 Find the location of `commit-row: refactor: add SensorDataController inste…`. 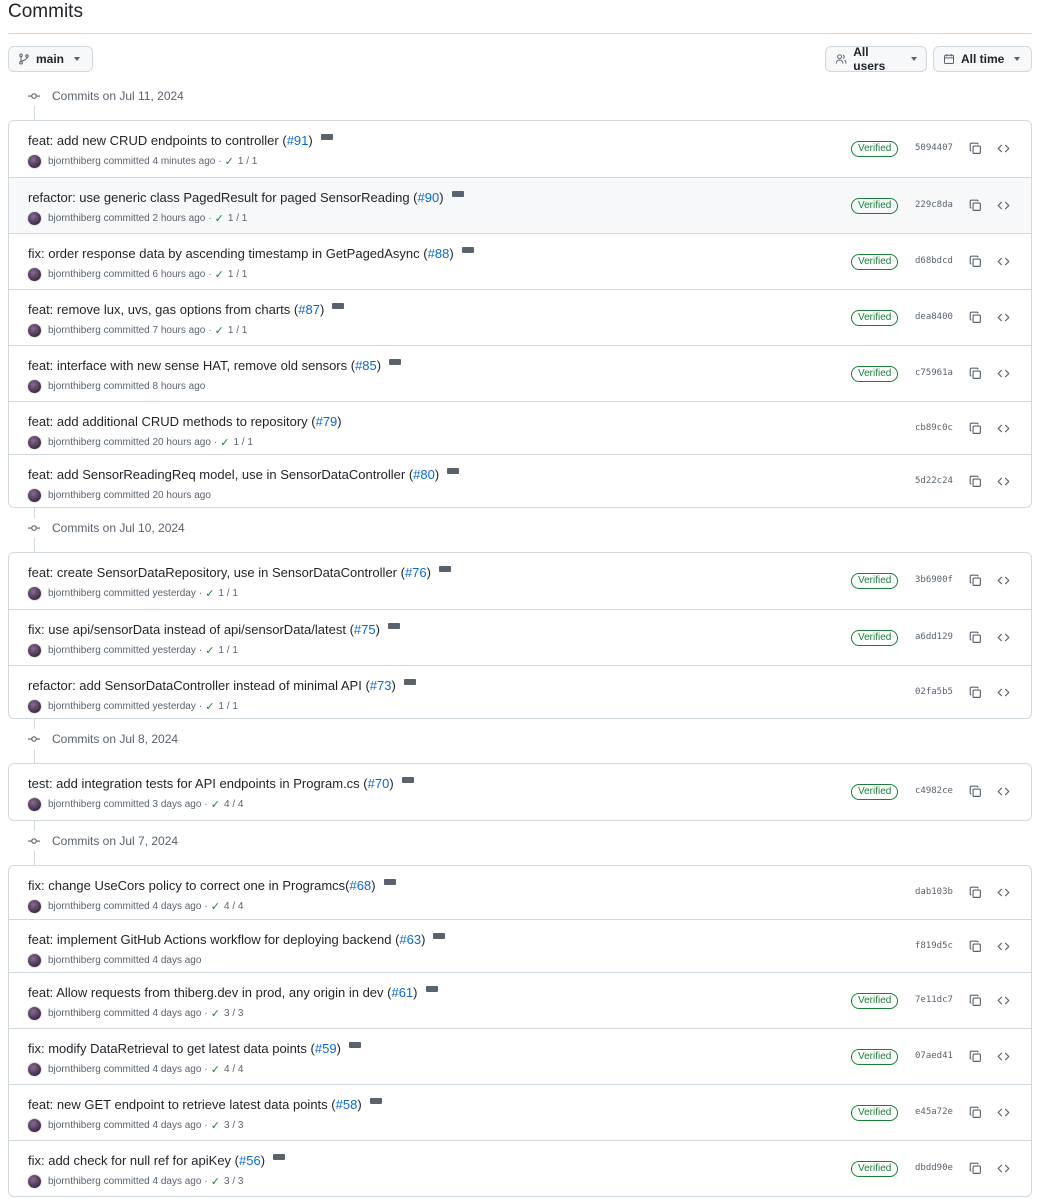

commit-row: refactor: add SensorDataController inste… is located at coordinates (520, 691).